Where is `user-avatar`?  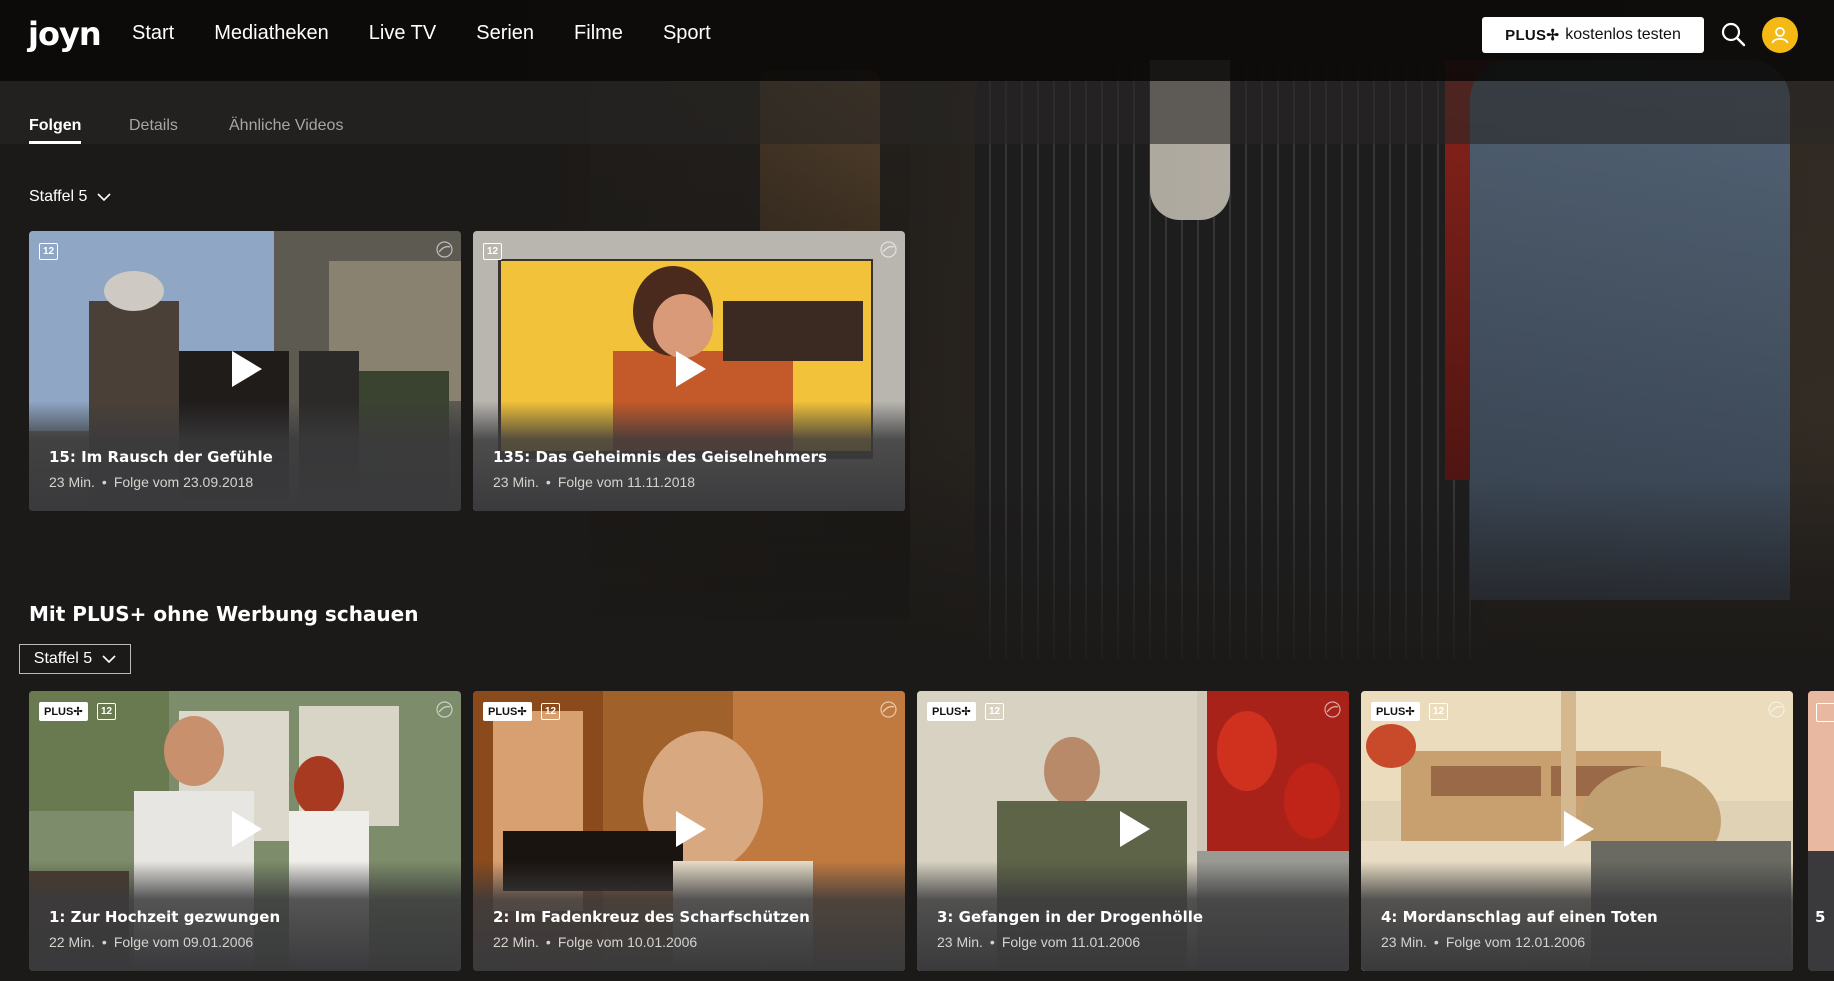 user-avatar is located at coordinates (1780, 35).